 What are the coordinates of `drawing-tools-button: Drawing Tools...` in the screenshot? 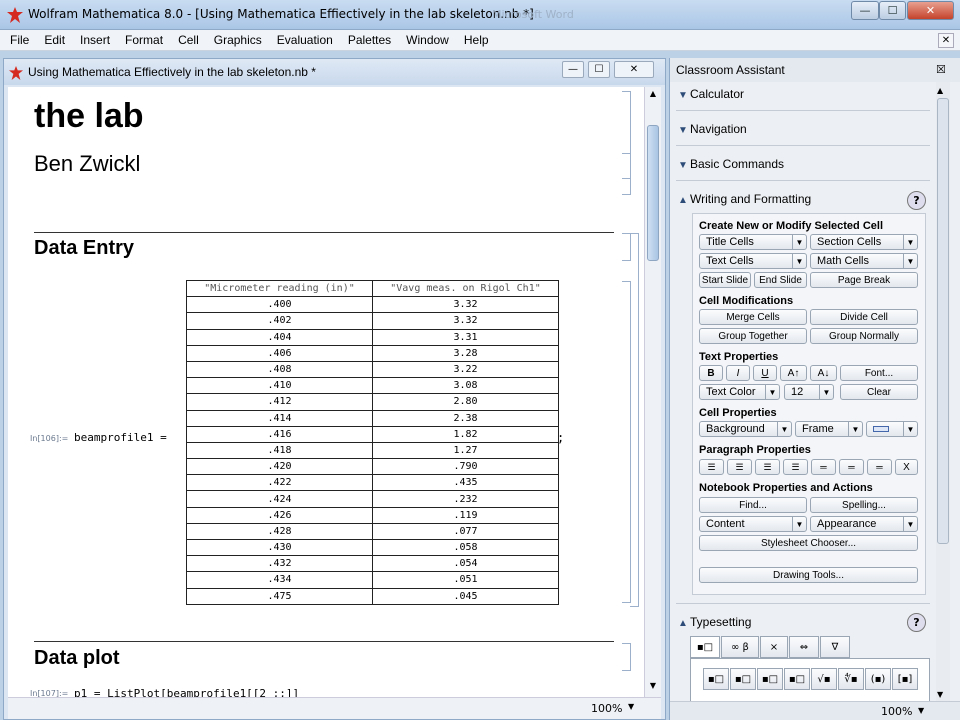 It's located at (808, 575).